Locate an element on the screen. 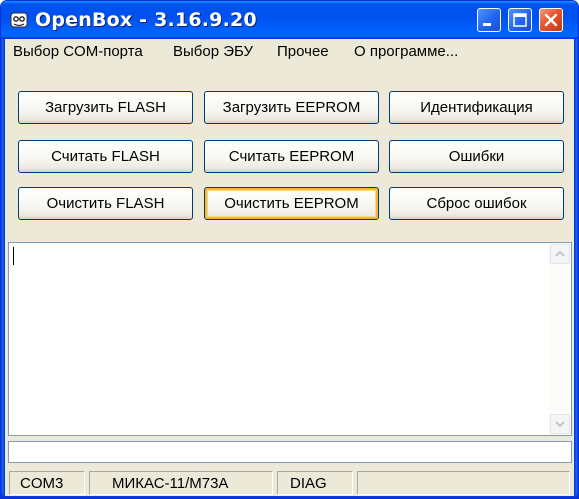 This screenshot has height=499, width=579. window-border-right is located at coordinates (576, 268).